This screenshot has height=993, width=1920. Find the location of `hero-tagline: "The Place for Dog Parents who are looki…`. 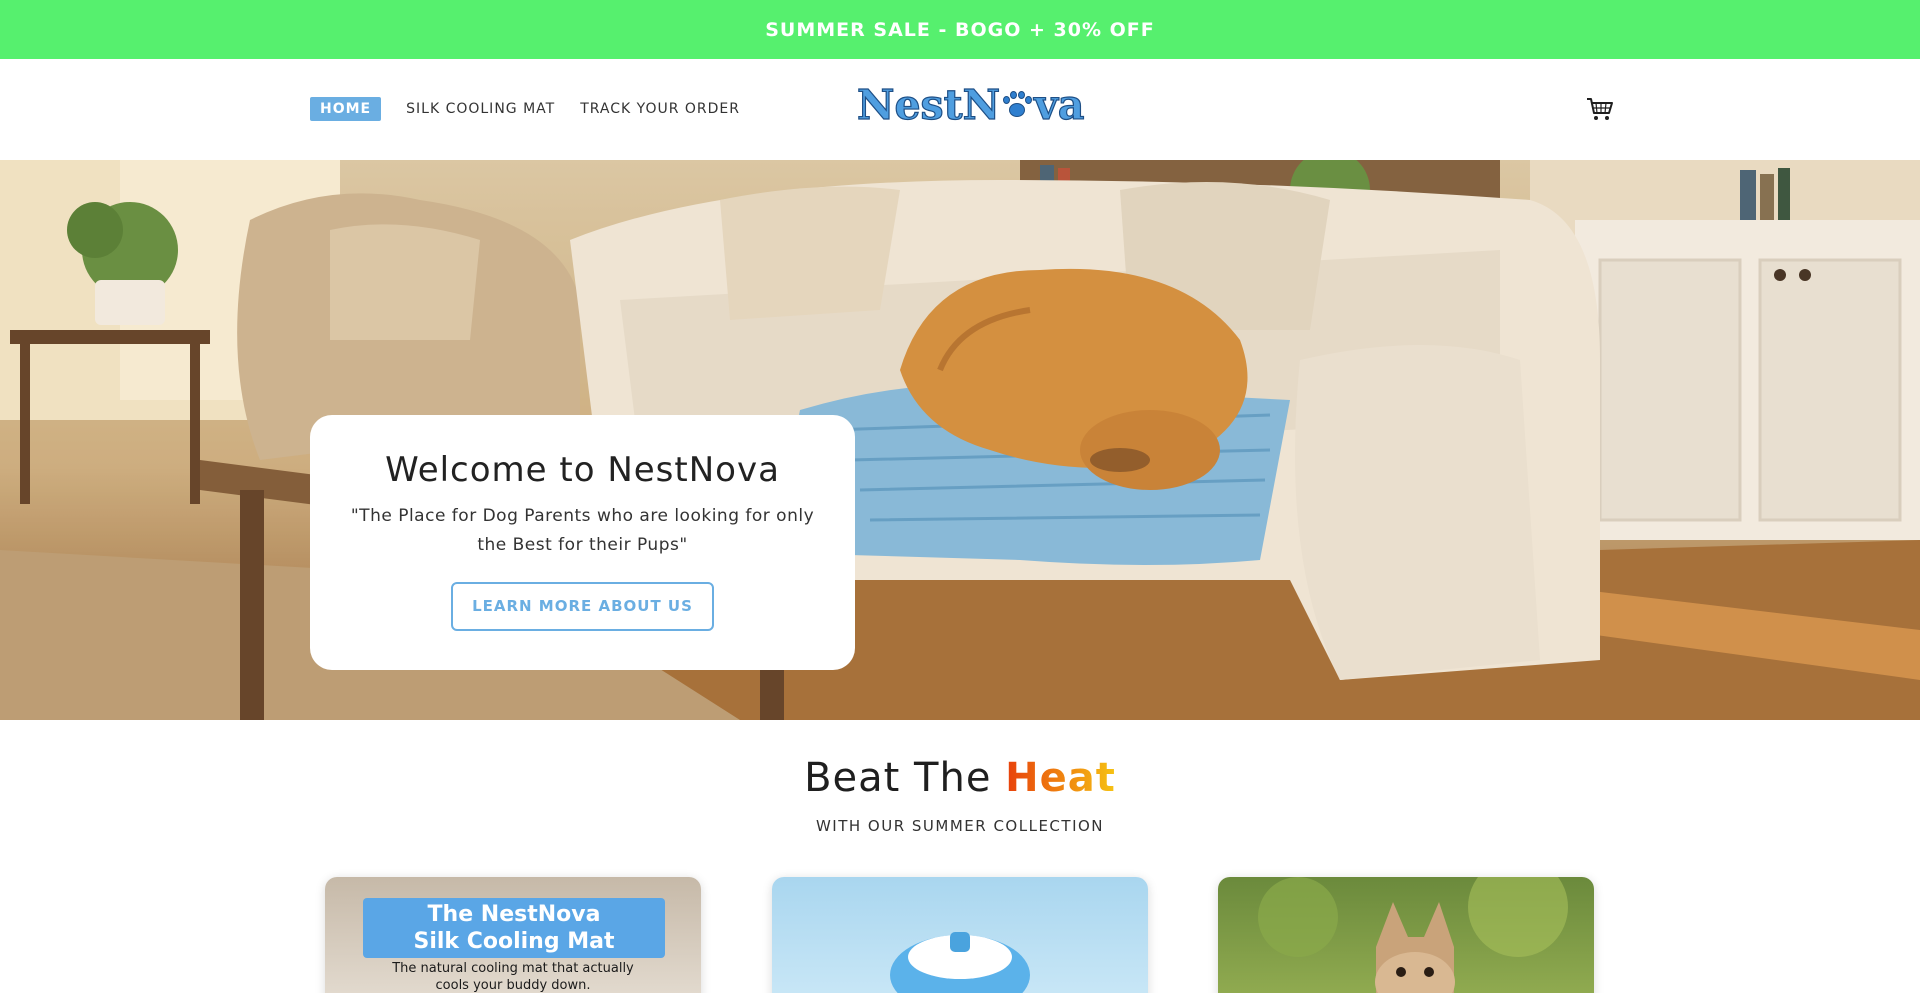

hero-tagline: "The Place for Dog Parents who are looki… is located at coordinates (582, 530).